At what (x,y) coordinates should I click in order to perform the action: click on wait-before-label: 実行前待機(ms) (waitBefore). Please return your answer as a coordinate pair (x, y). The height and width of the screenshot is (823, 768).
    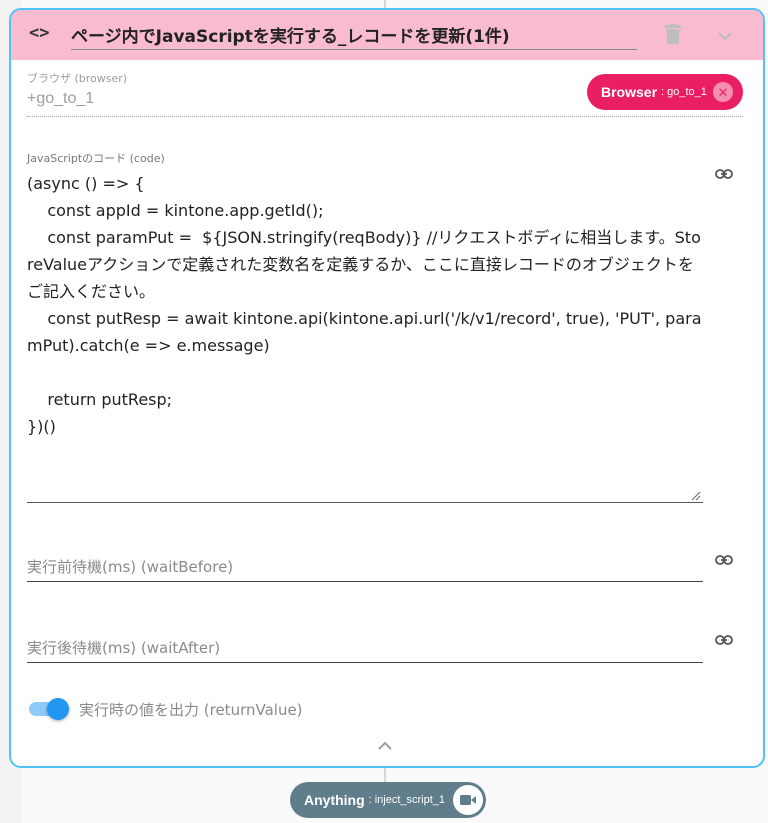
    Looking at the image, I should click on (130, 567).